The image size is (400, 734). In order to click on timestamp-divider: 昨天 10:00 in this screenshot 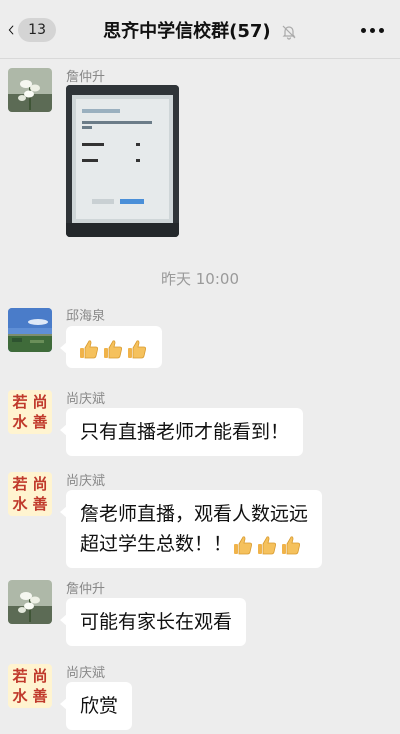, I will do `click(200, 279)`.